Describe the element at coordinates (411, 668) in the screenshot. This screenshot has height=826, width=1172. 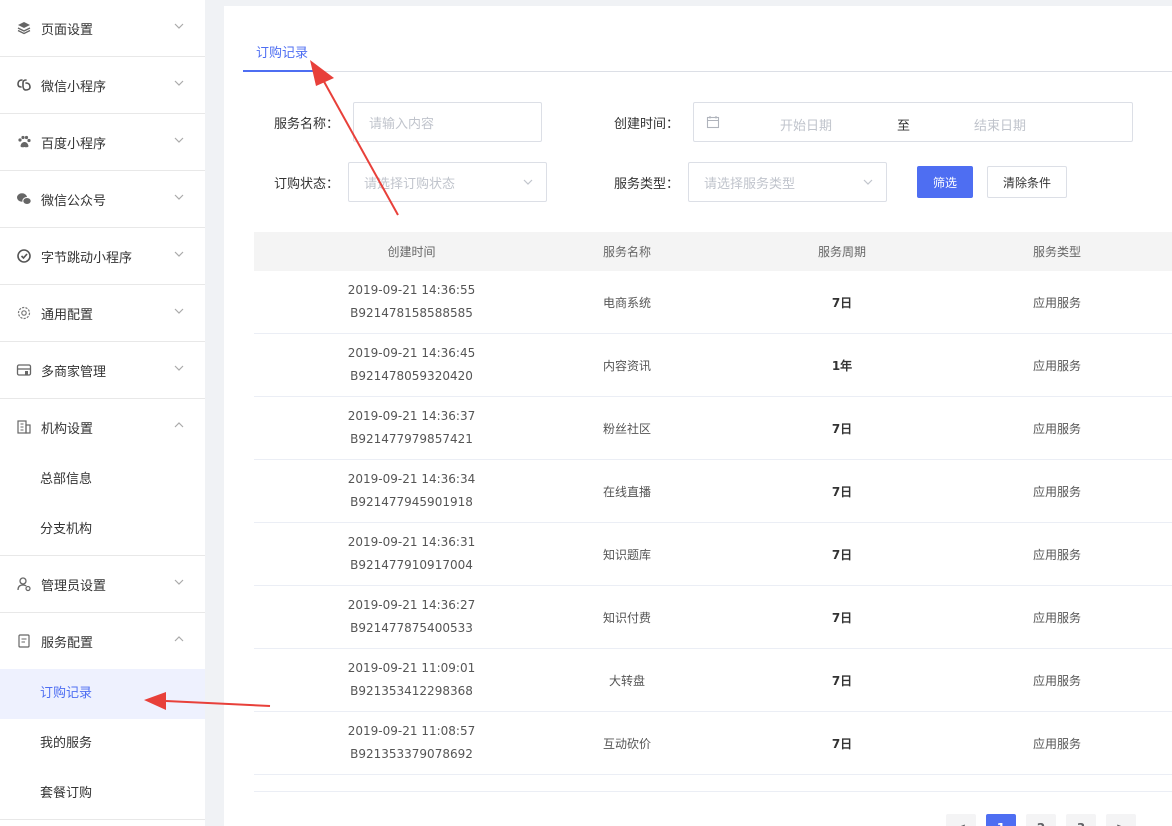
I see `created-time: 2019-09-21 11:09:01` at that location.